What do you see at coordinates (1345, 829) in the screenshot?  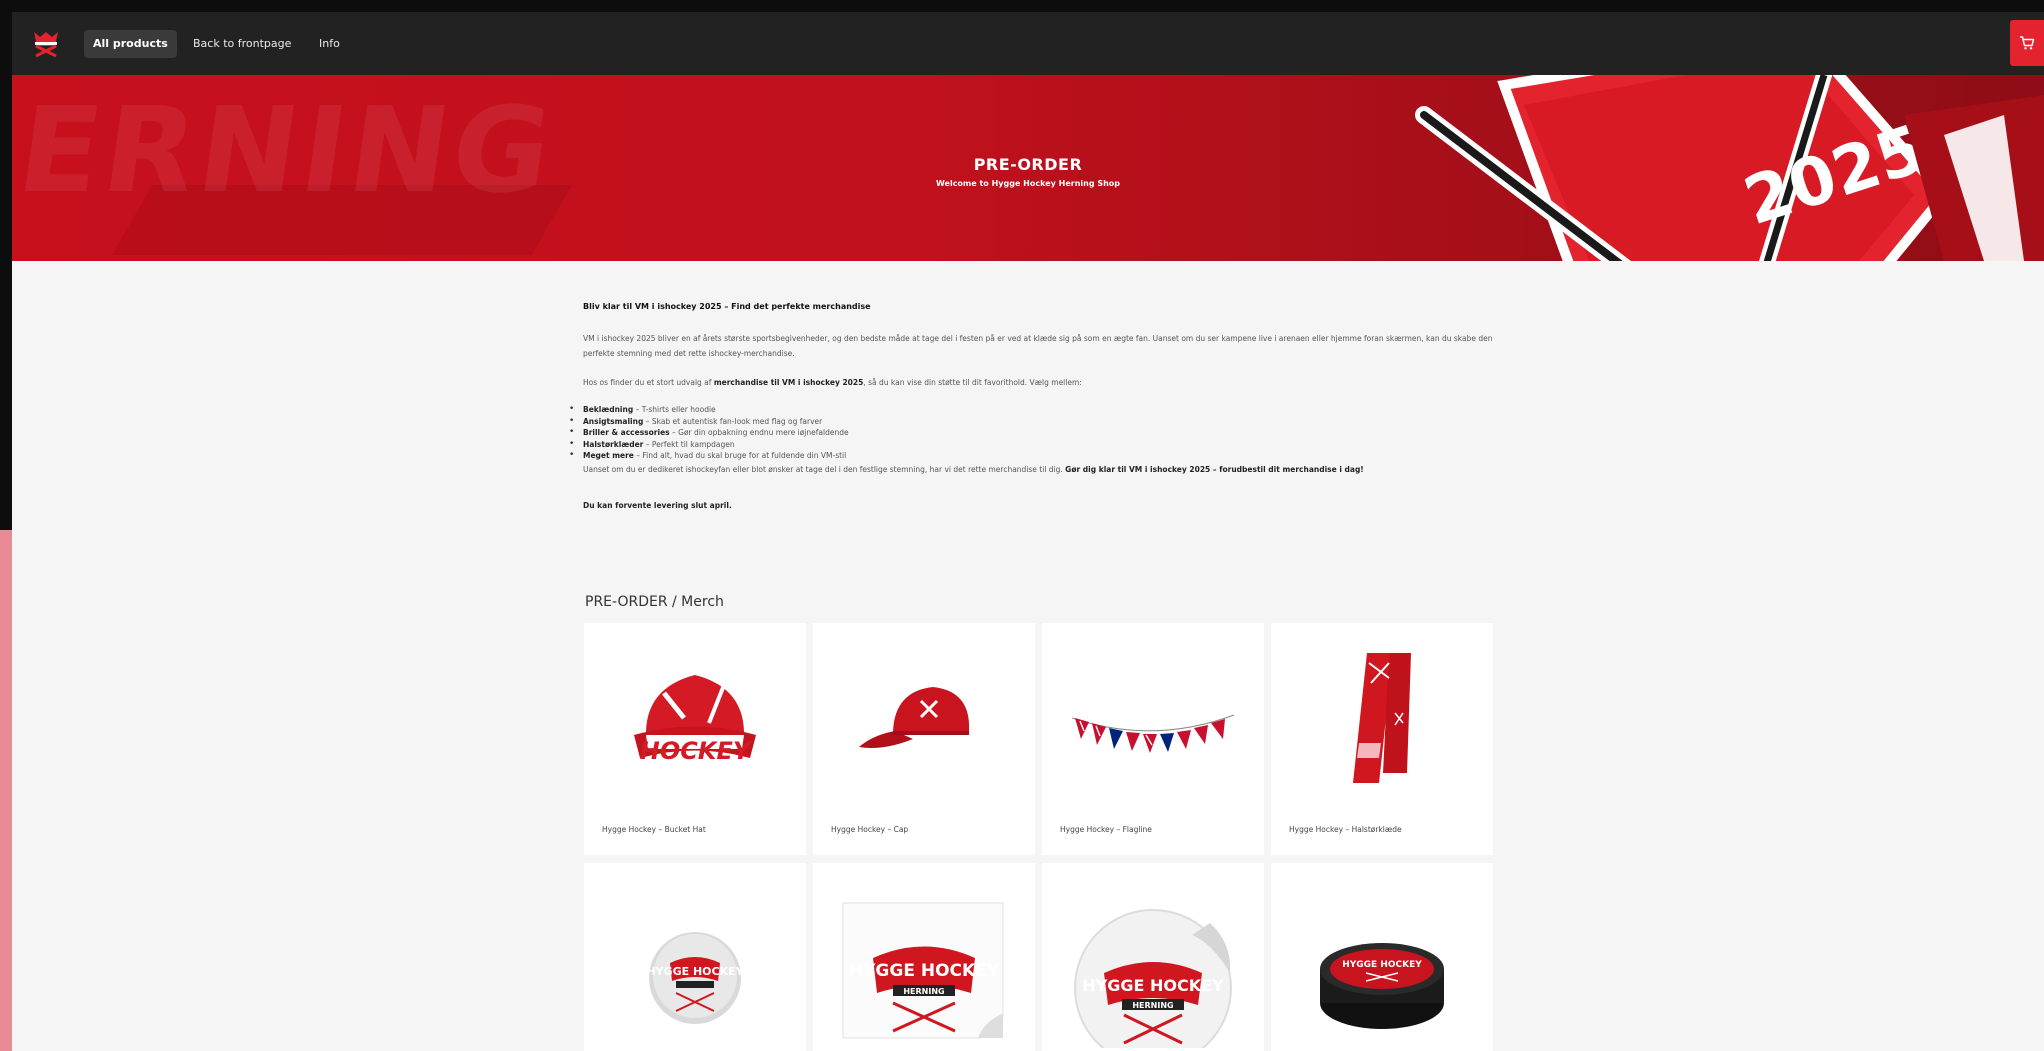 I see `product-name: Hygge Hockey – Halstørklæde` at bounding box center [1345, 829].